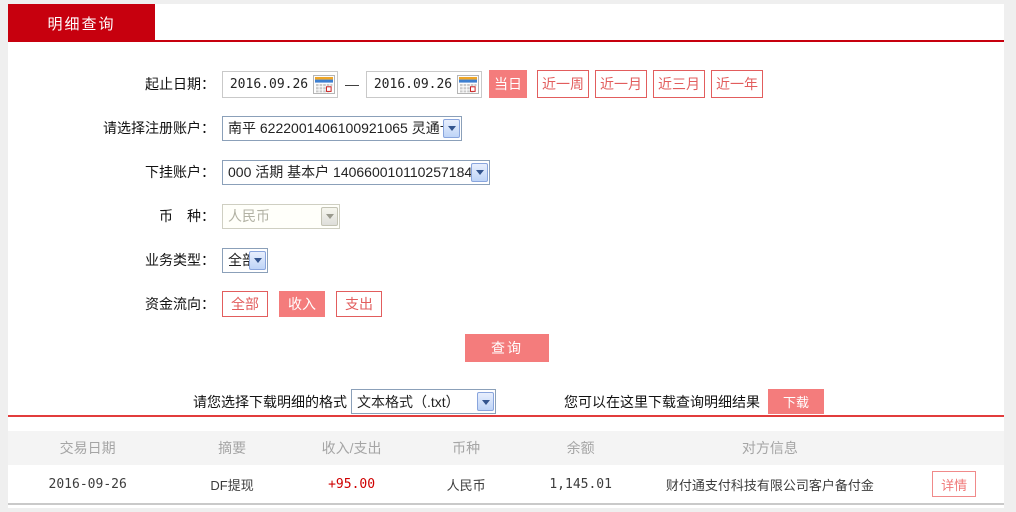 Image resolution: width=1016 pixels, height=512 pixels. Describe the element at coordinates (466, 448) in the screenshot. I see `header-currency: 币种` at that location.